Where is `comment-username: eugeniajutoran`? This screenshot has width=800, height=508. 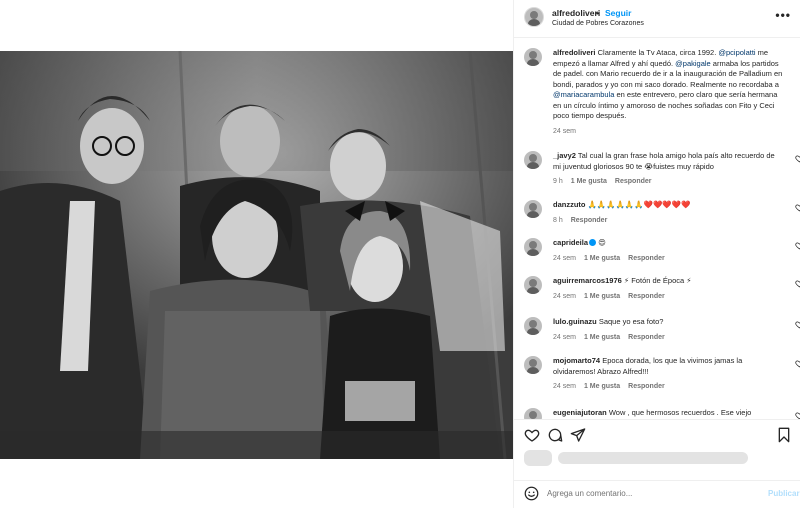
comment-username: eugeniajutoran is located at coordinates (580, 412).